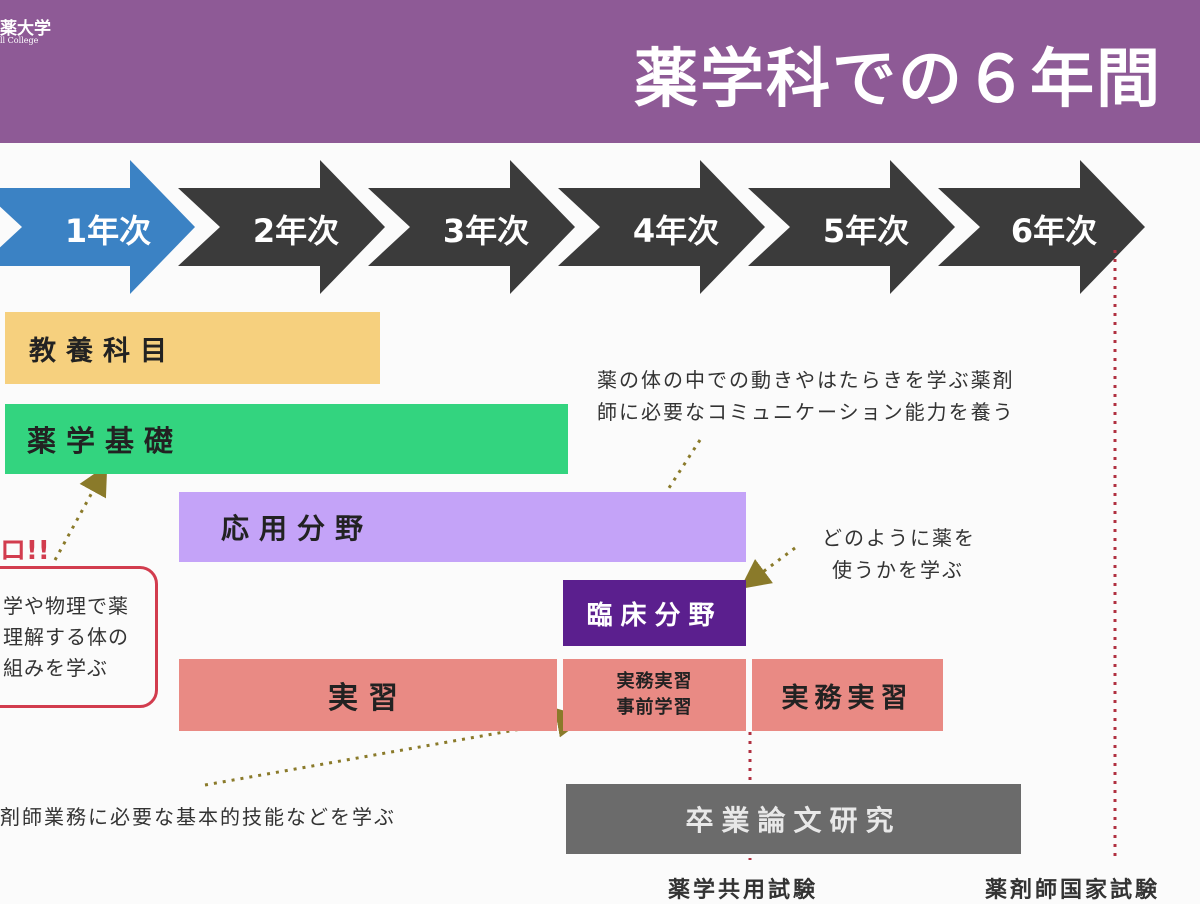 Image resolution: width=1200 pixels, height=904 pixels. Describe the element at coordinates (198, 817) in the screenshot. I see `skills-note: 剤師業務に必要な基本的技能などを学ぶ` at that location.